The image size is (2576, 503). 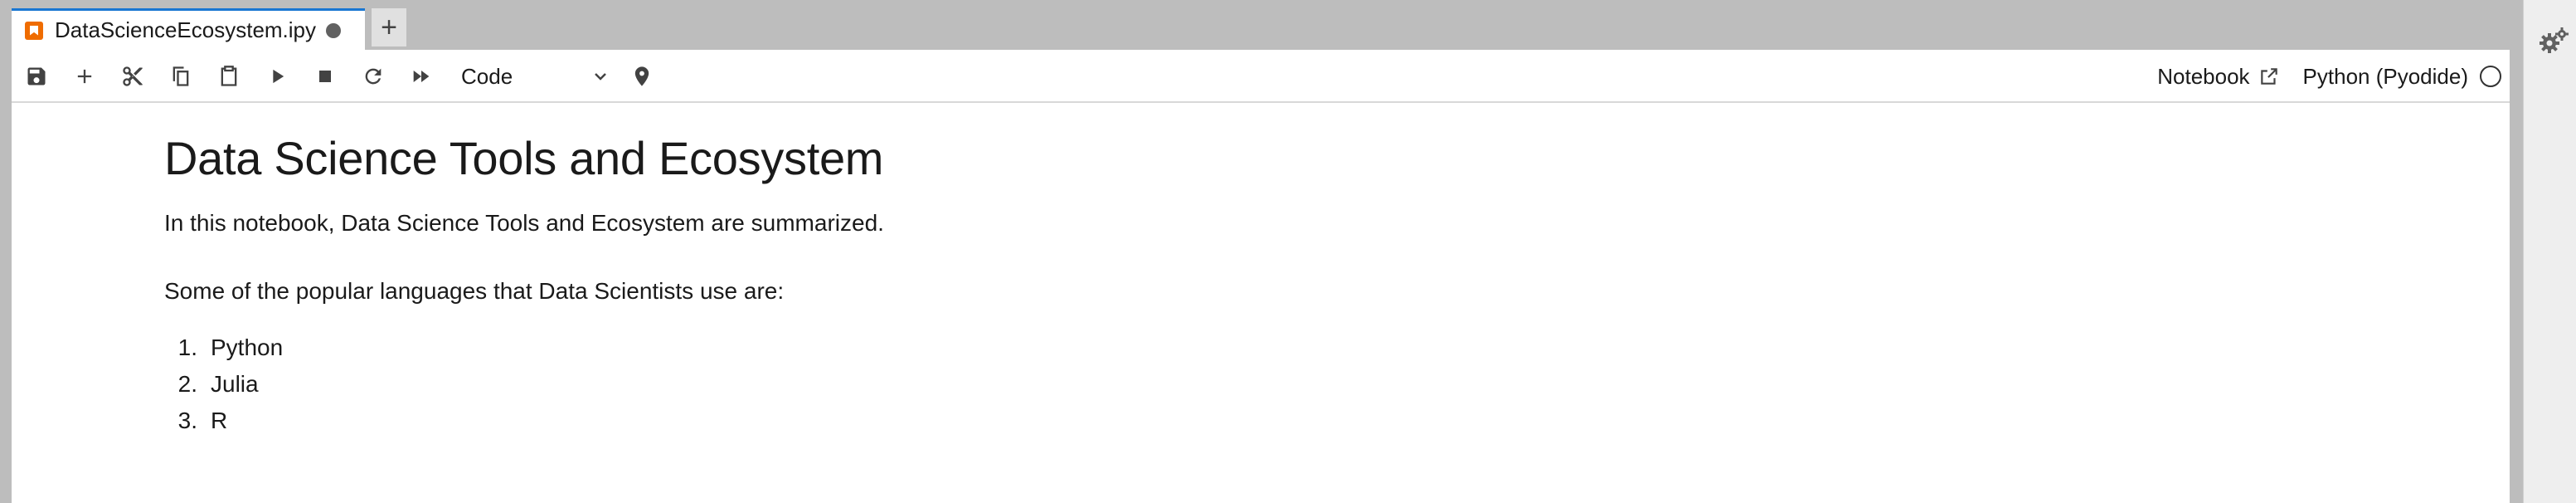 What do you see at coordinates (1283, 348) in the screenshot?
I see `list-item: 1. Python` at bounding box center [1283, 348].